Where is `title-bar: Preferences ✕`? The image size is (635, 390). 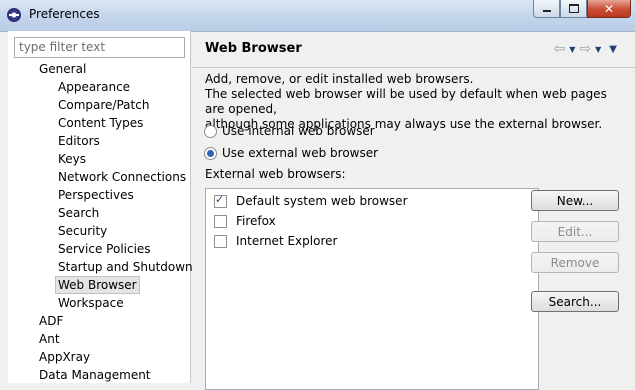 title-bar: Preferences ✕ is located at coordinates (317, 16).